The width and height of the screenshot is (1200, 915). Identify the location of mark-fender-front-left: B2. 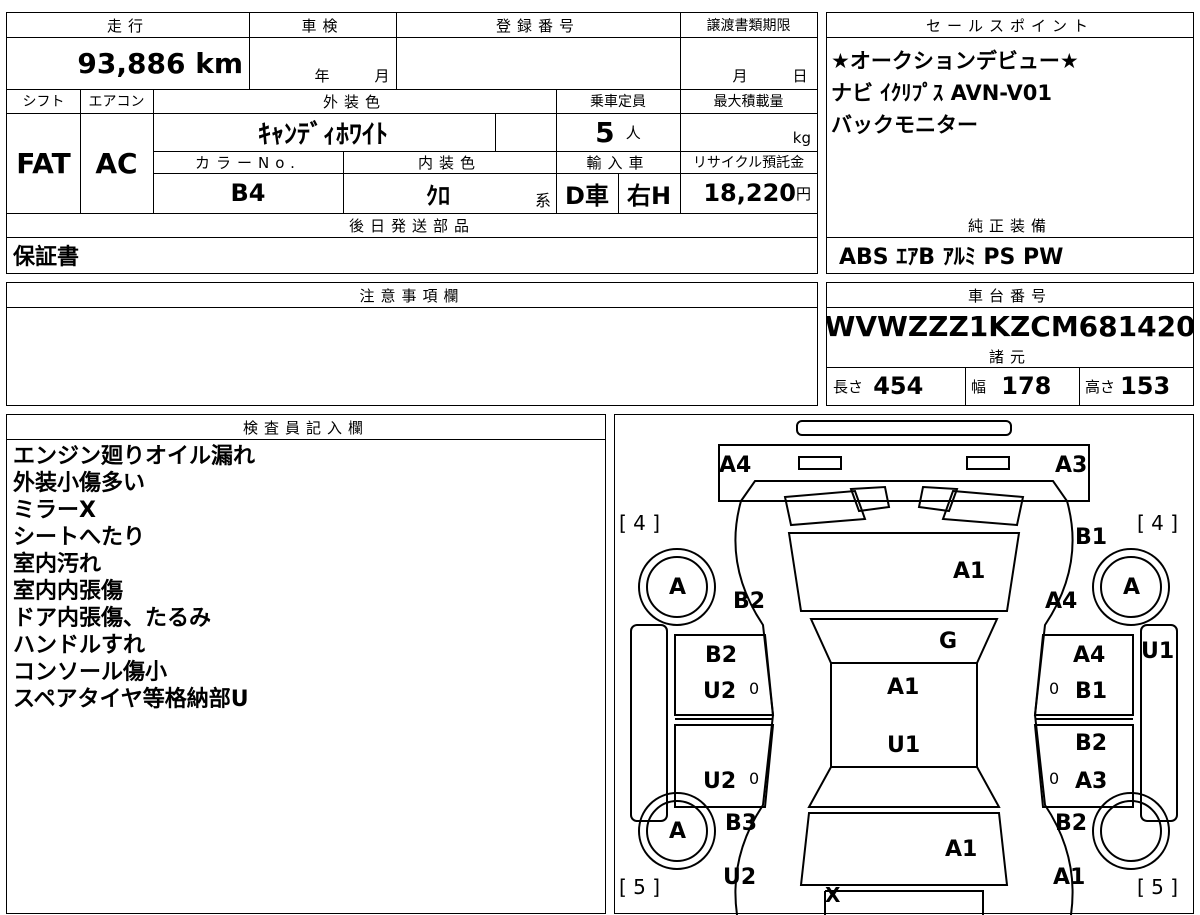
(749, 601).